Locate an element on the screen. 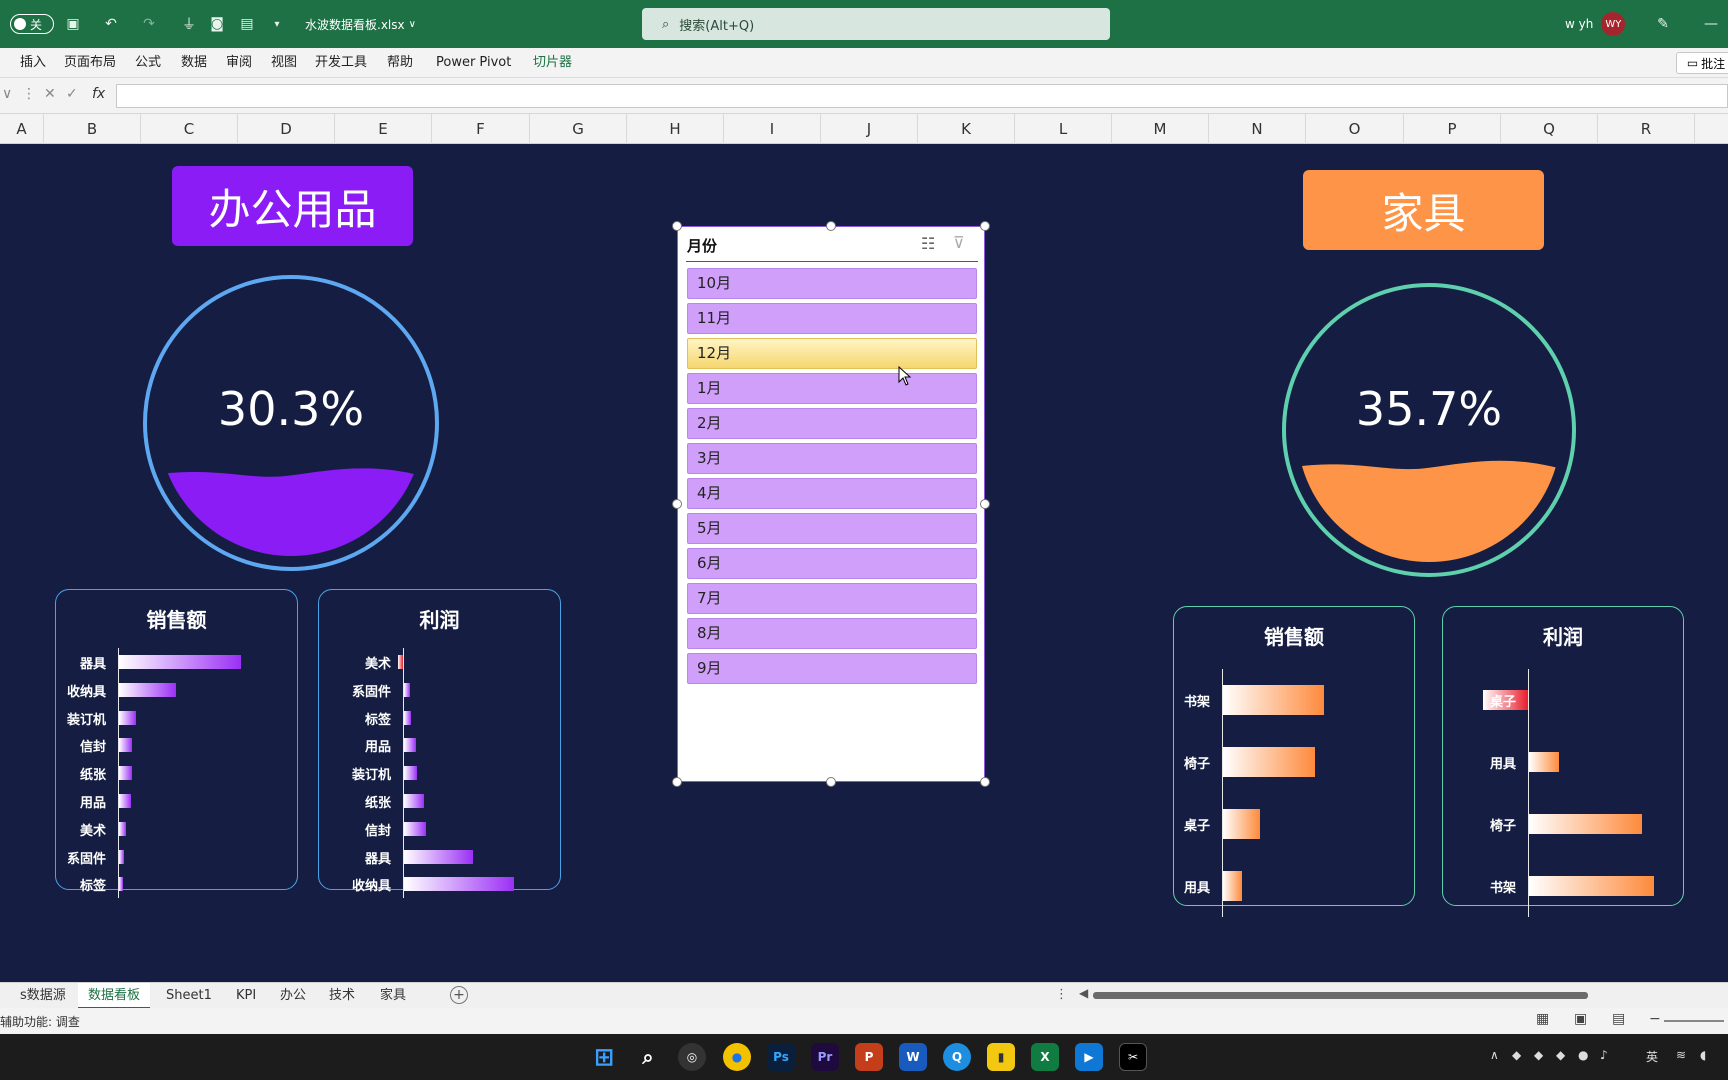 This screenshot has height=1080, width=1728. slicer-item: 8月 is located at coordinates (832, 633).